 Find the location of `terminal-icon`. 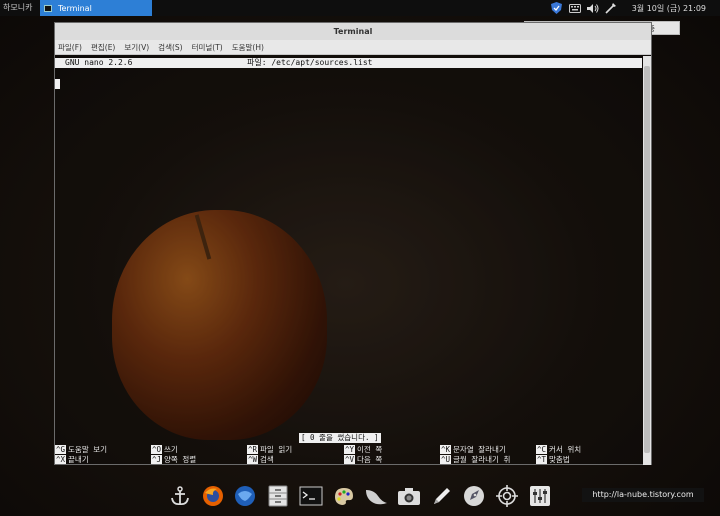

terminal-icon is located at coordinates (311, 496).